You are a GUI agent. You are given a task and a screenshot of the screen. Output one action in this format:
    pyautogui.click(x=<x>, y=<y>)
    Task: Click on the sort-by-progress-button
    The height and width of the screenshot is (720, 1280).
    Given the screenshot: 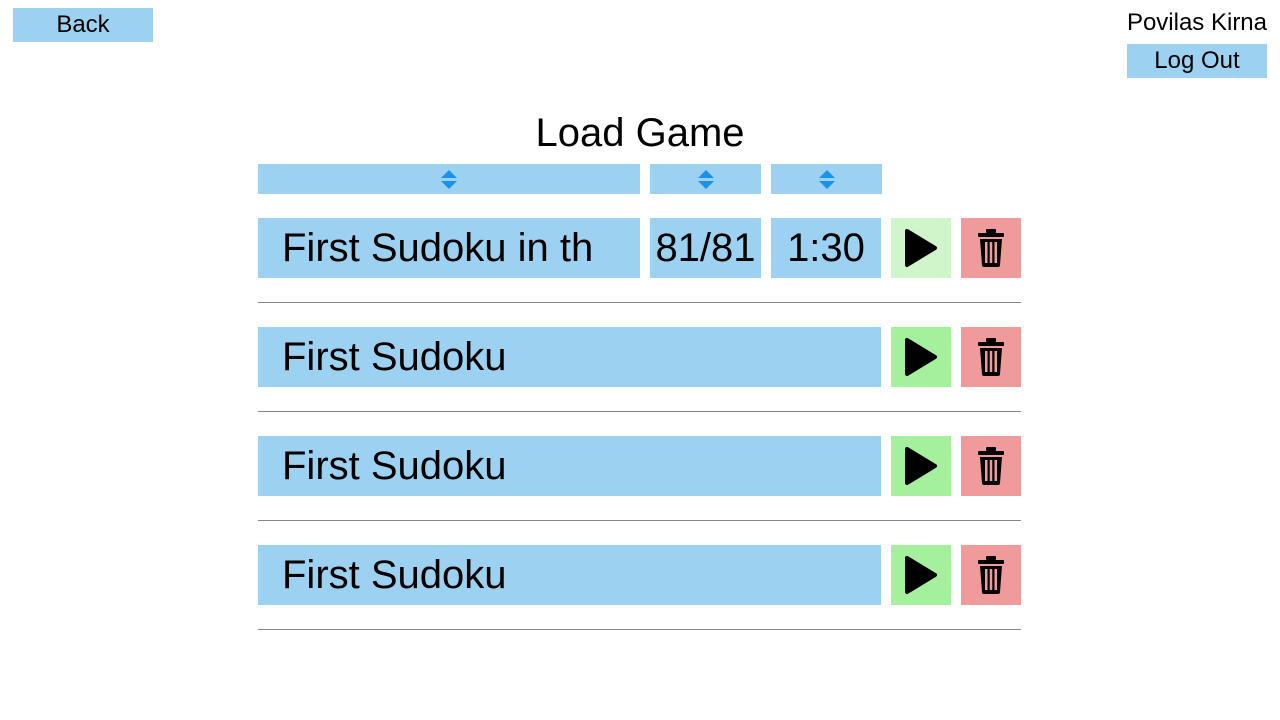 What is the action you would take?
    pyautogui.click(x=705, y=179)
    